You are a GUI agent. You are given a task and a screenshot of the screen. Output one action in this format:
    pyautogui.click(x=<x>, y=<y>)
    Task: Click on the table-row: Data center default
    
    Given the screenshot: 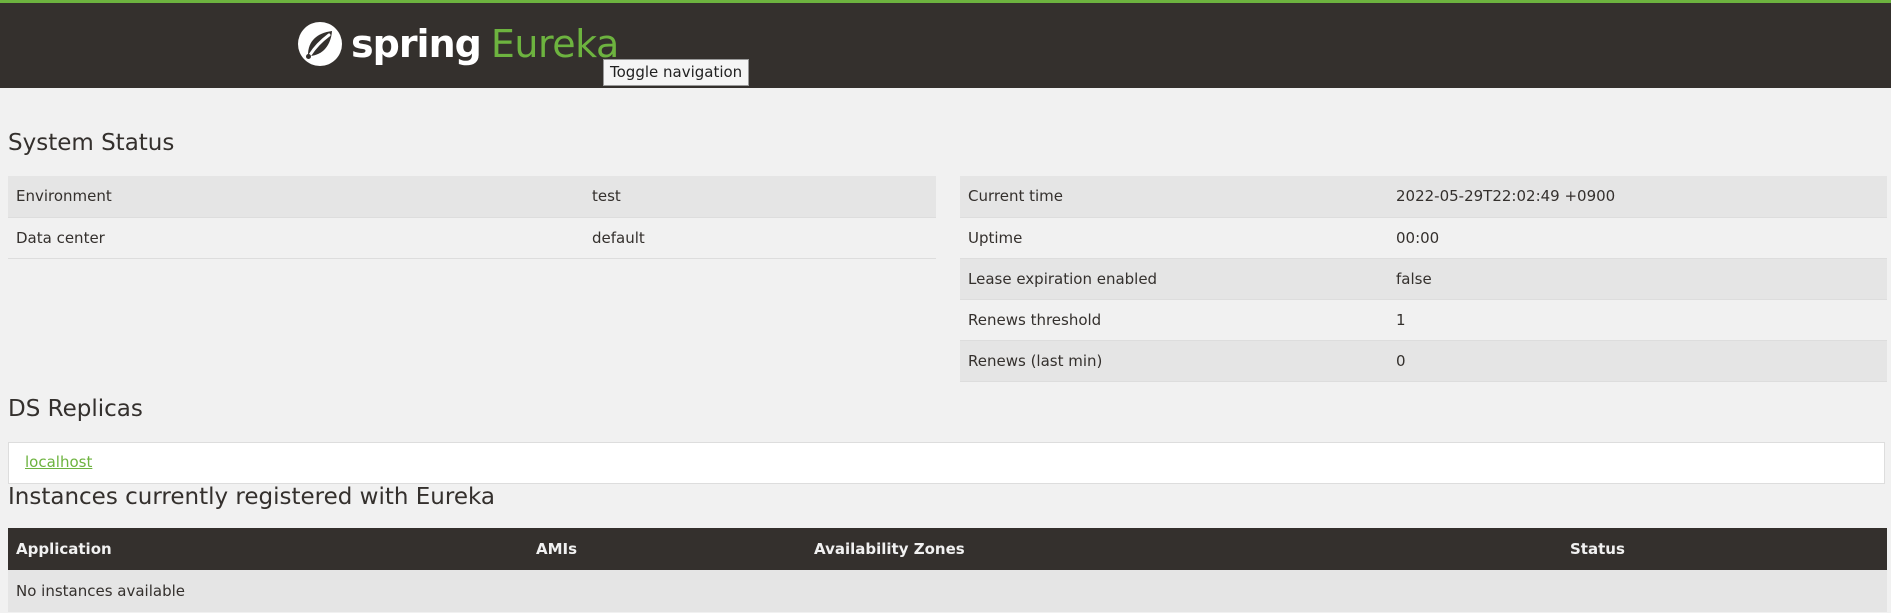 What is the action you would take?
    pyautogui.click(x=472, y=238)
    